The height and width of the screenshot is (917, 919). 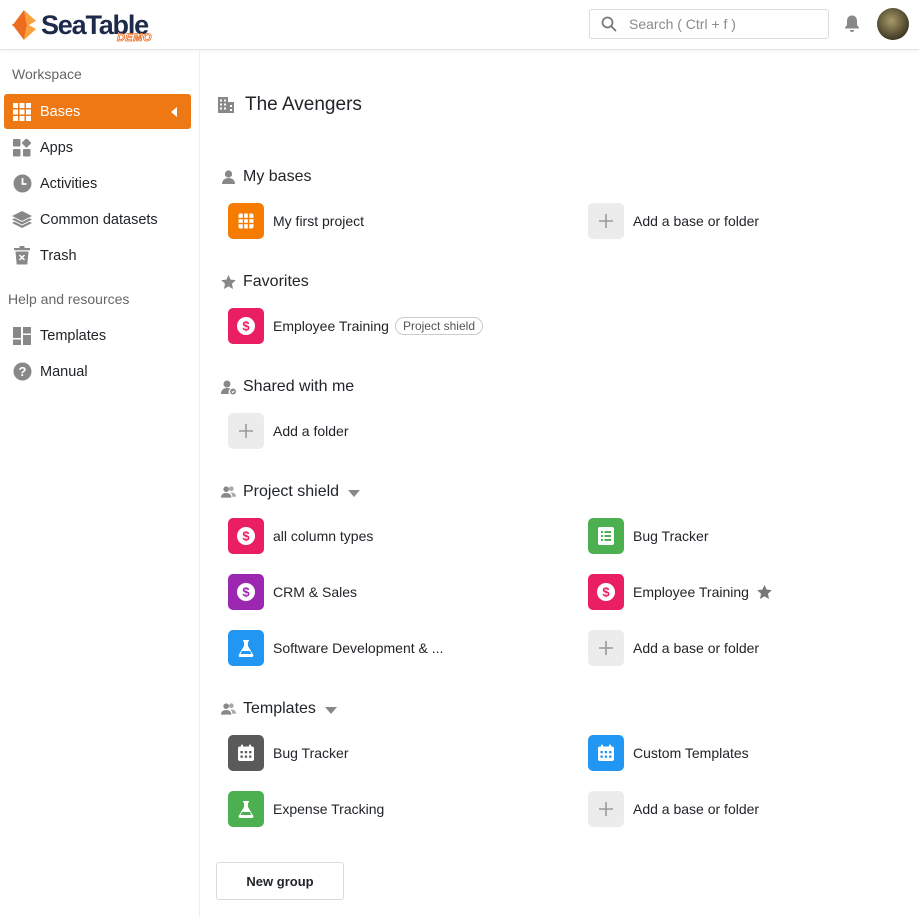 I want to click on trash-icon, so click(x=22, y=256).